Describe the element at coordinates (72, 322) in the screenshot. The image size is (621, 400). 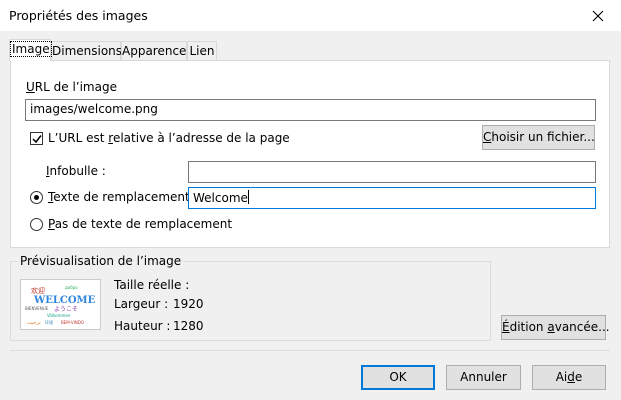
I see `svg-text: BEM-VINDO` at that location.